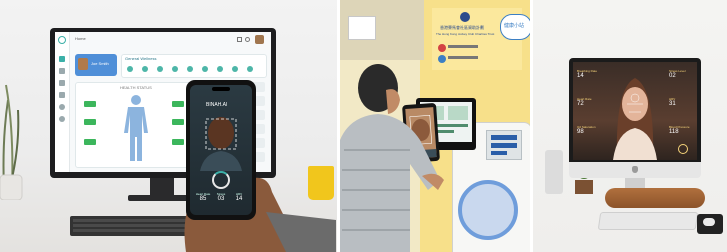  What do you see at coordinates (259, 39) in the screenshot?
I see `avatar` at bounding box center [259, 39].